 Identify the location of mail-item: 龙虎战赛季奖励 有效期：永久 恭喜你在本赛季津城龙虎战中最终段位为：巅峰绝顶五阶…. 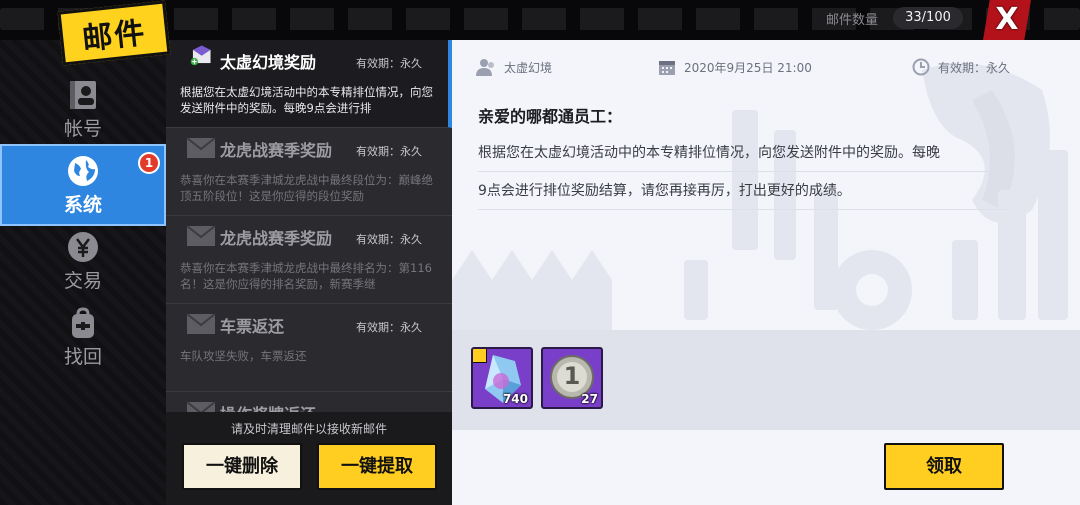
(309, 172).